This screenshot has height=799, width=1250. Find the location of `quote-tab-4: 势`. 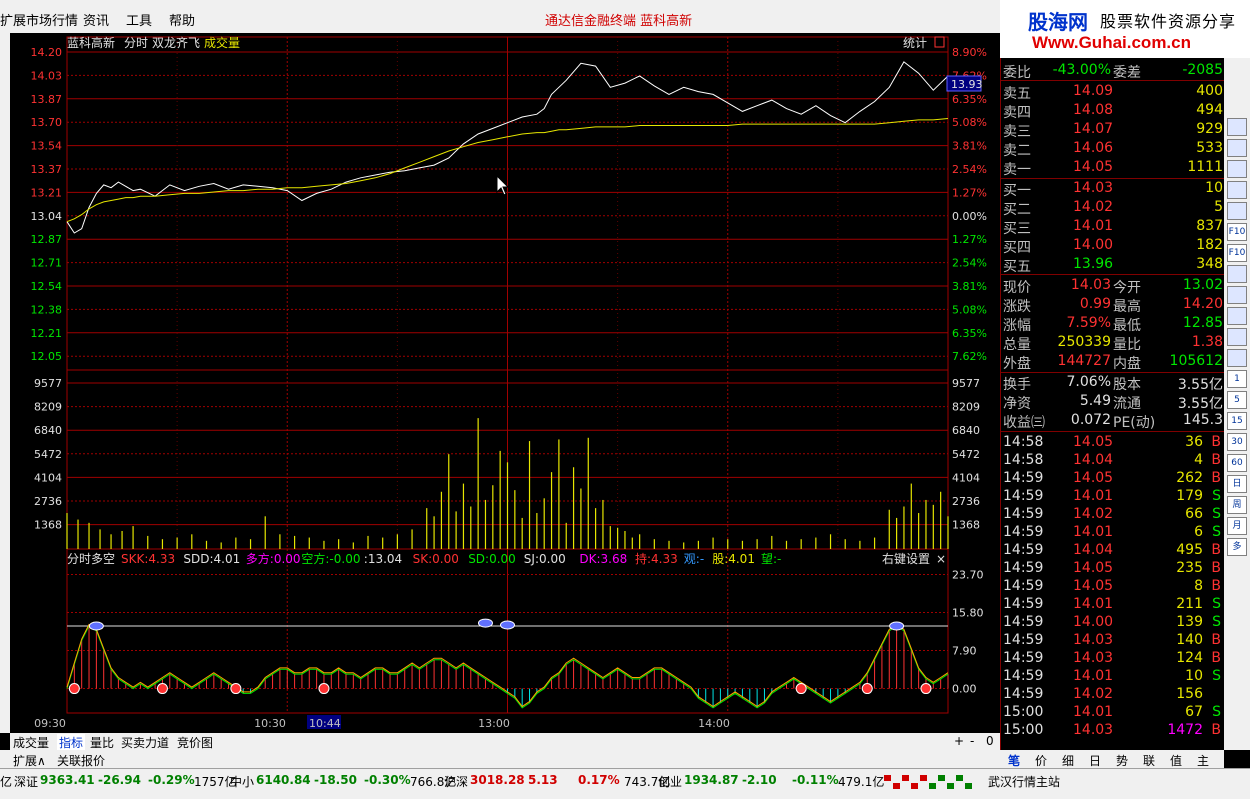

quote-tab-4: 势 is located at coordinates (1122, 760).